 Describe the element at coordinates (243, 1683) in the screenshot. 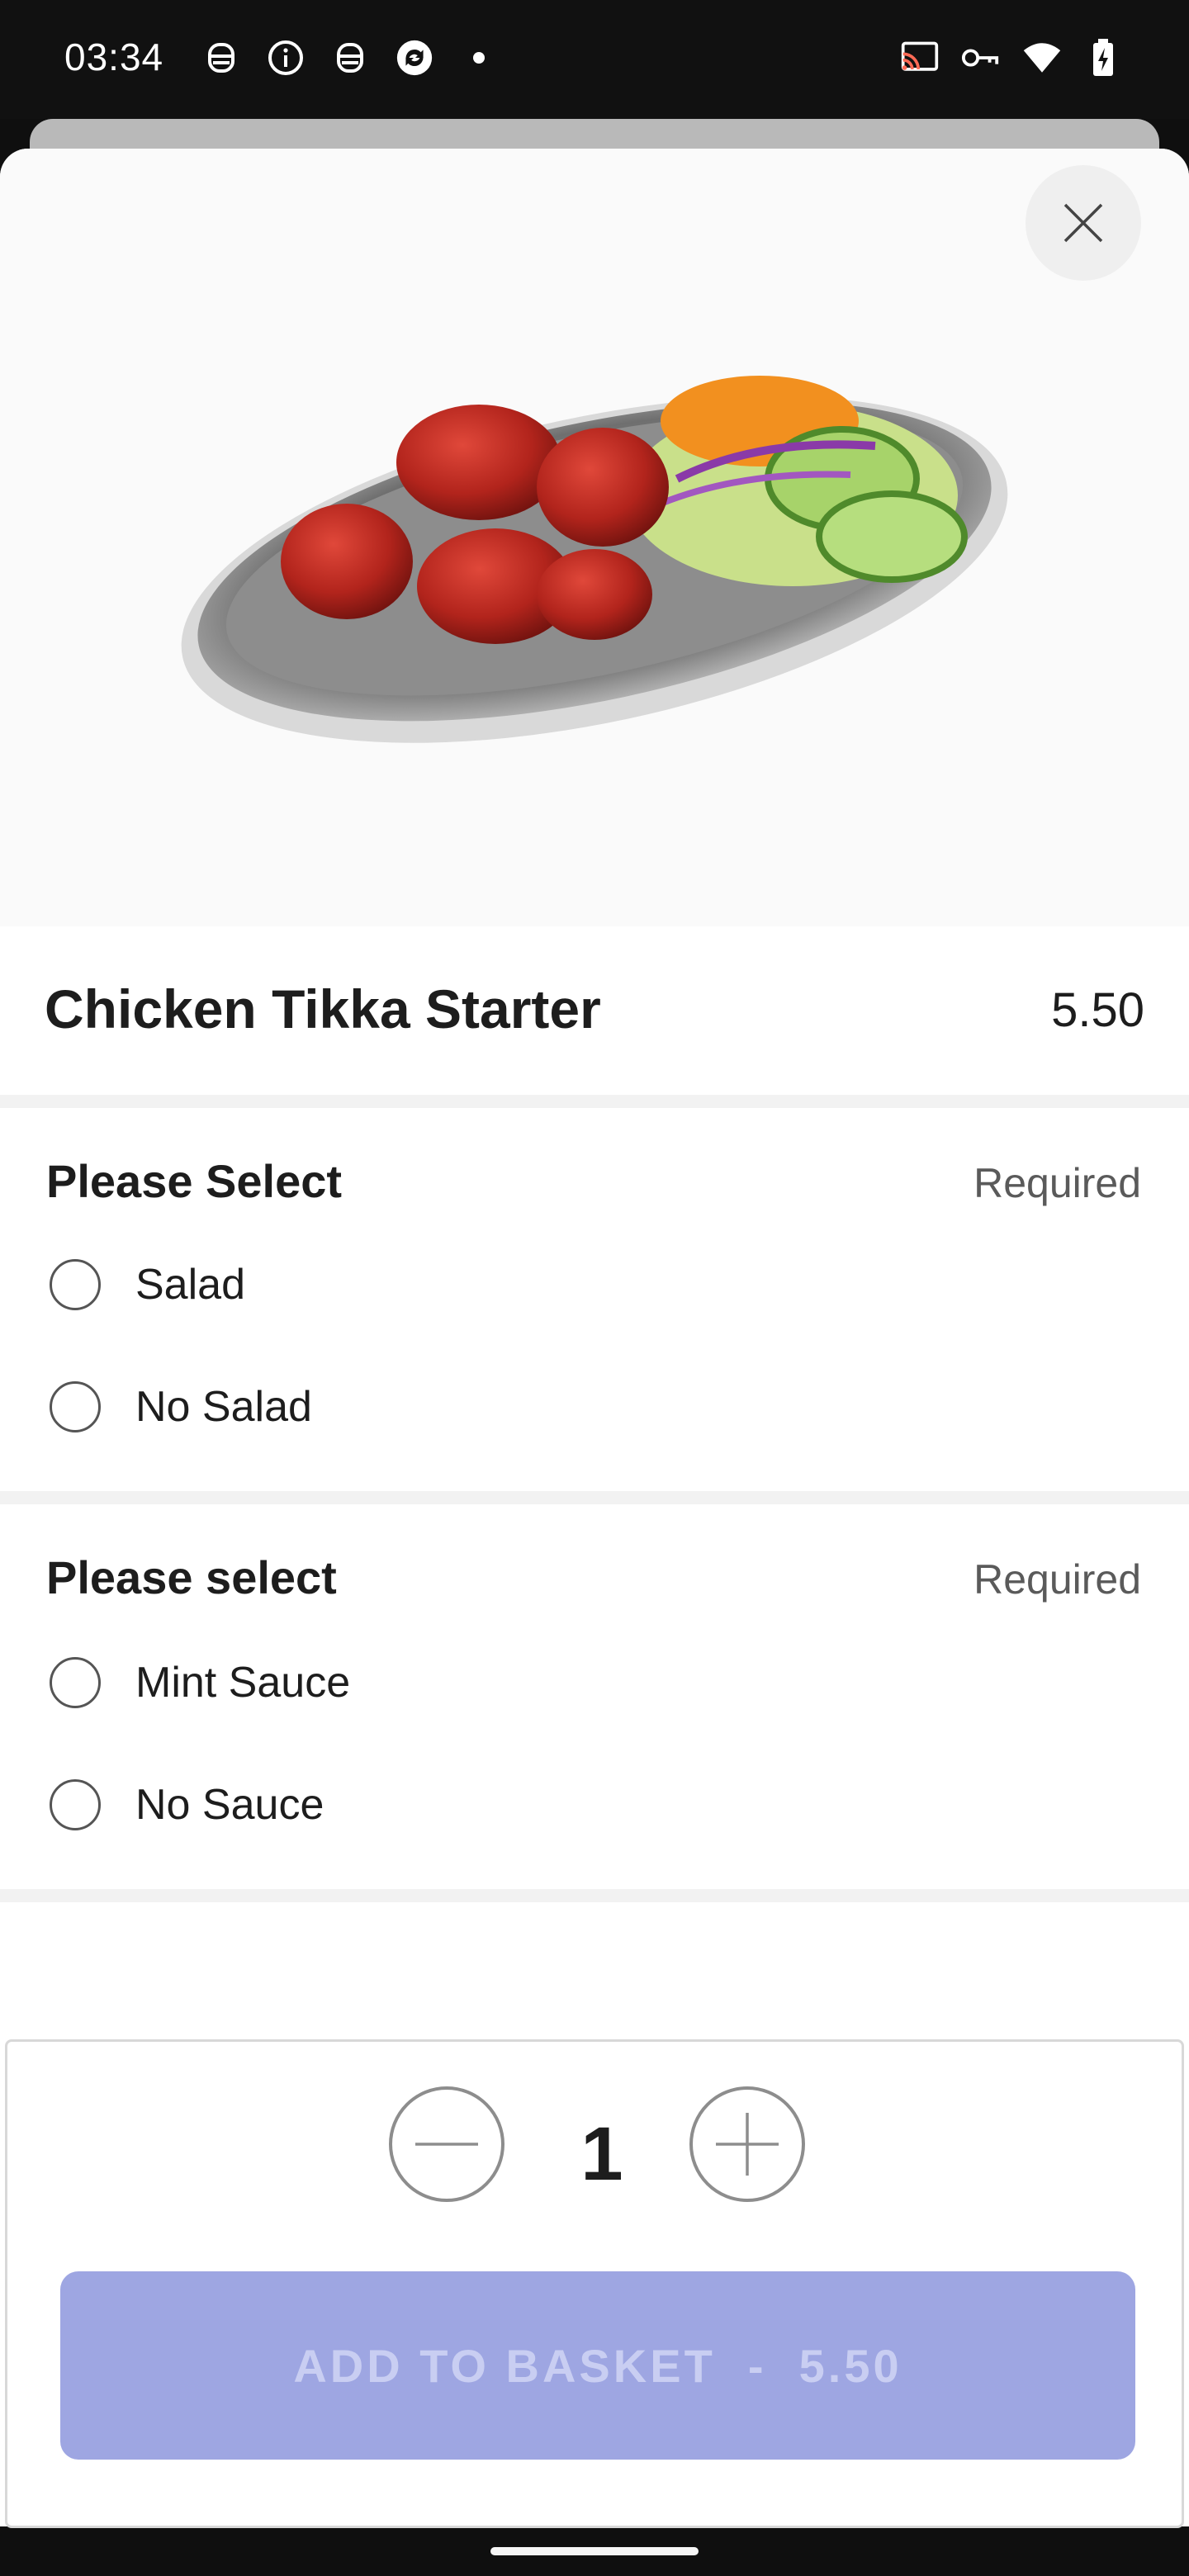

I see `option-label: Mint Sauce` at that location.